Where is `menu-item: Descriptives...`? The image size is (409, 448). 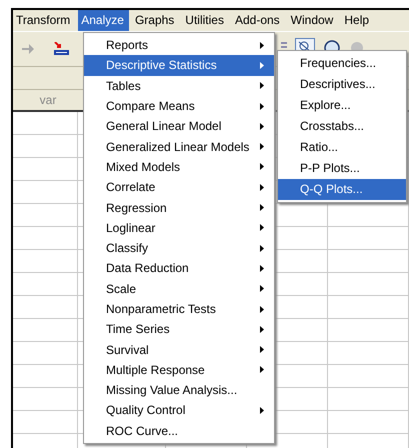 menu-item: Descriptives... is located at coordinates (342, 84).